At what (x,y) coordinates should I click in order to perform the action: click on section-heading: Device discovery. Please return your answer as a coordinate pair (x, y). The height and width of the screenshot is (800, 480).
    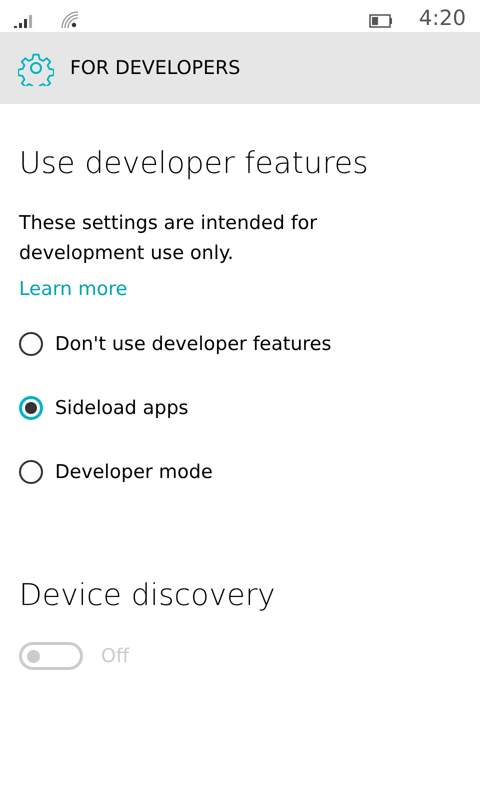
    Looking at the image, I should click on (147, 596).